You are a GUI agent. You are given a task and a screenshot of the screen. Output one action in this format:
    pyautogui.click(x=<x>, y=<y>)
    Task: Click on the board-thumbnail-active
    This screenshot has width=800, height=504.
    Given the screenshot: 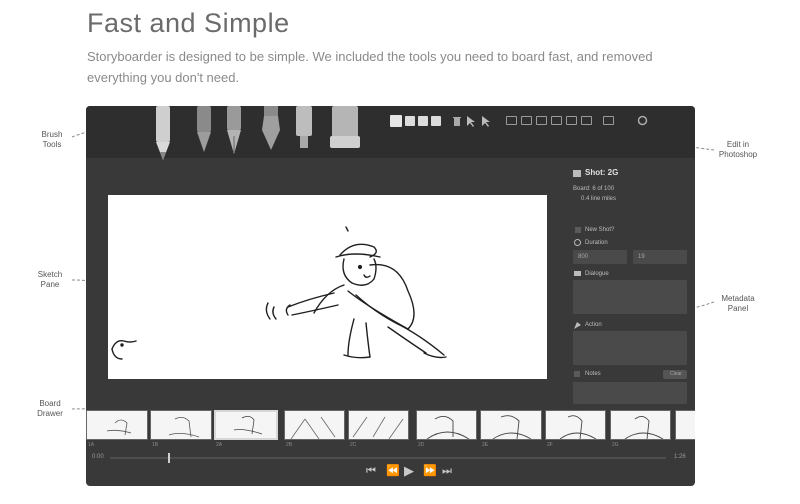 What is the action you would take?
    pyautogui.click(x=246, y=425)
    